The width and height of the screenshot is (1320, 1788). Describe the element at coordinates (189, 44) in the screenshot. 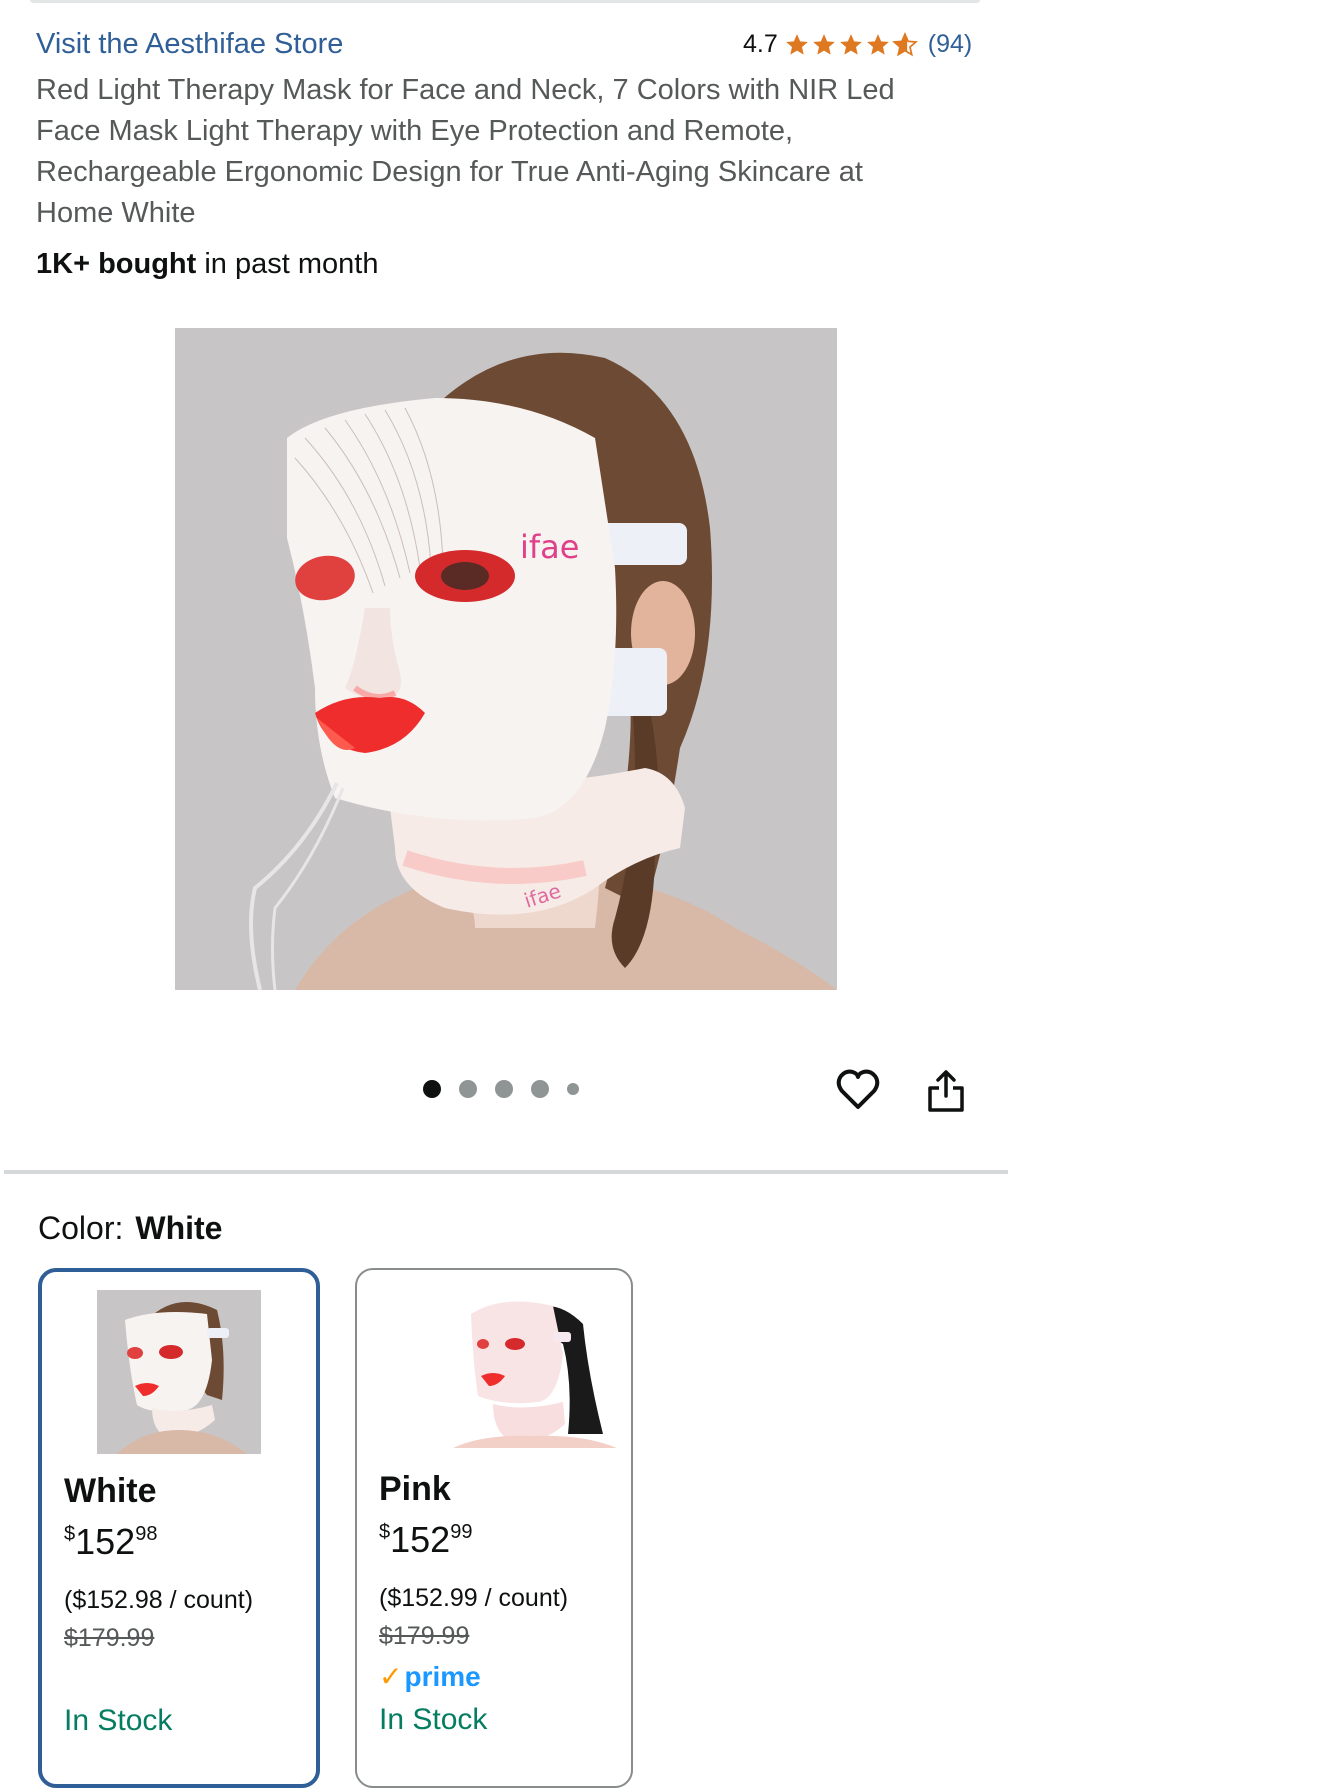

I see `store-link: Visit the Aesthifae Store` at that location.